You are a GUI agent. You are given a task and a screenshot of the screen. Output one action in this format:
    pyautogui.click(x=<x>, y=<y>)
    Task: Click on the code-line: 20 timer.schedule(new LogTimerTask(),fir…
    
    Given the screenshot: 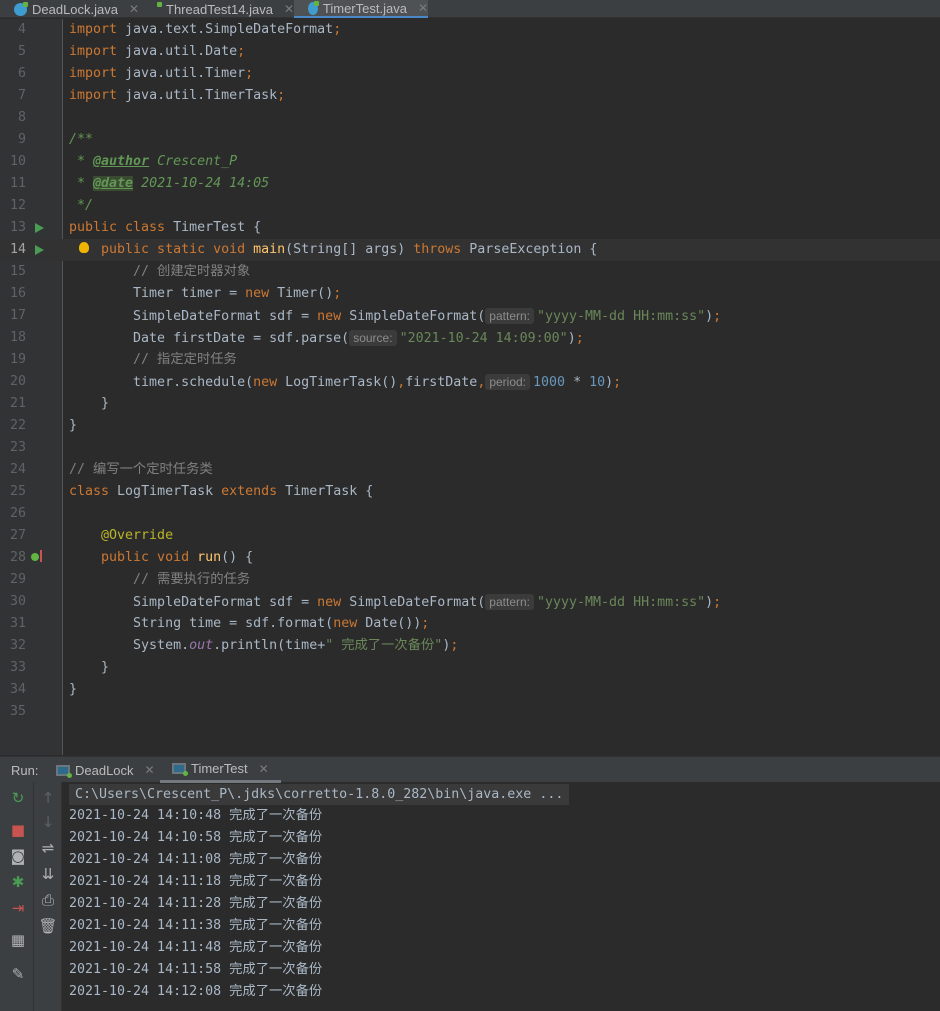 What is the action you would take?
    pyautogui.click(x=470, y=382)
    